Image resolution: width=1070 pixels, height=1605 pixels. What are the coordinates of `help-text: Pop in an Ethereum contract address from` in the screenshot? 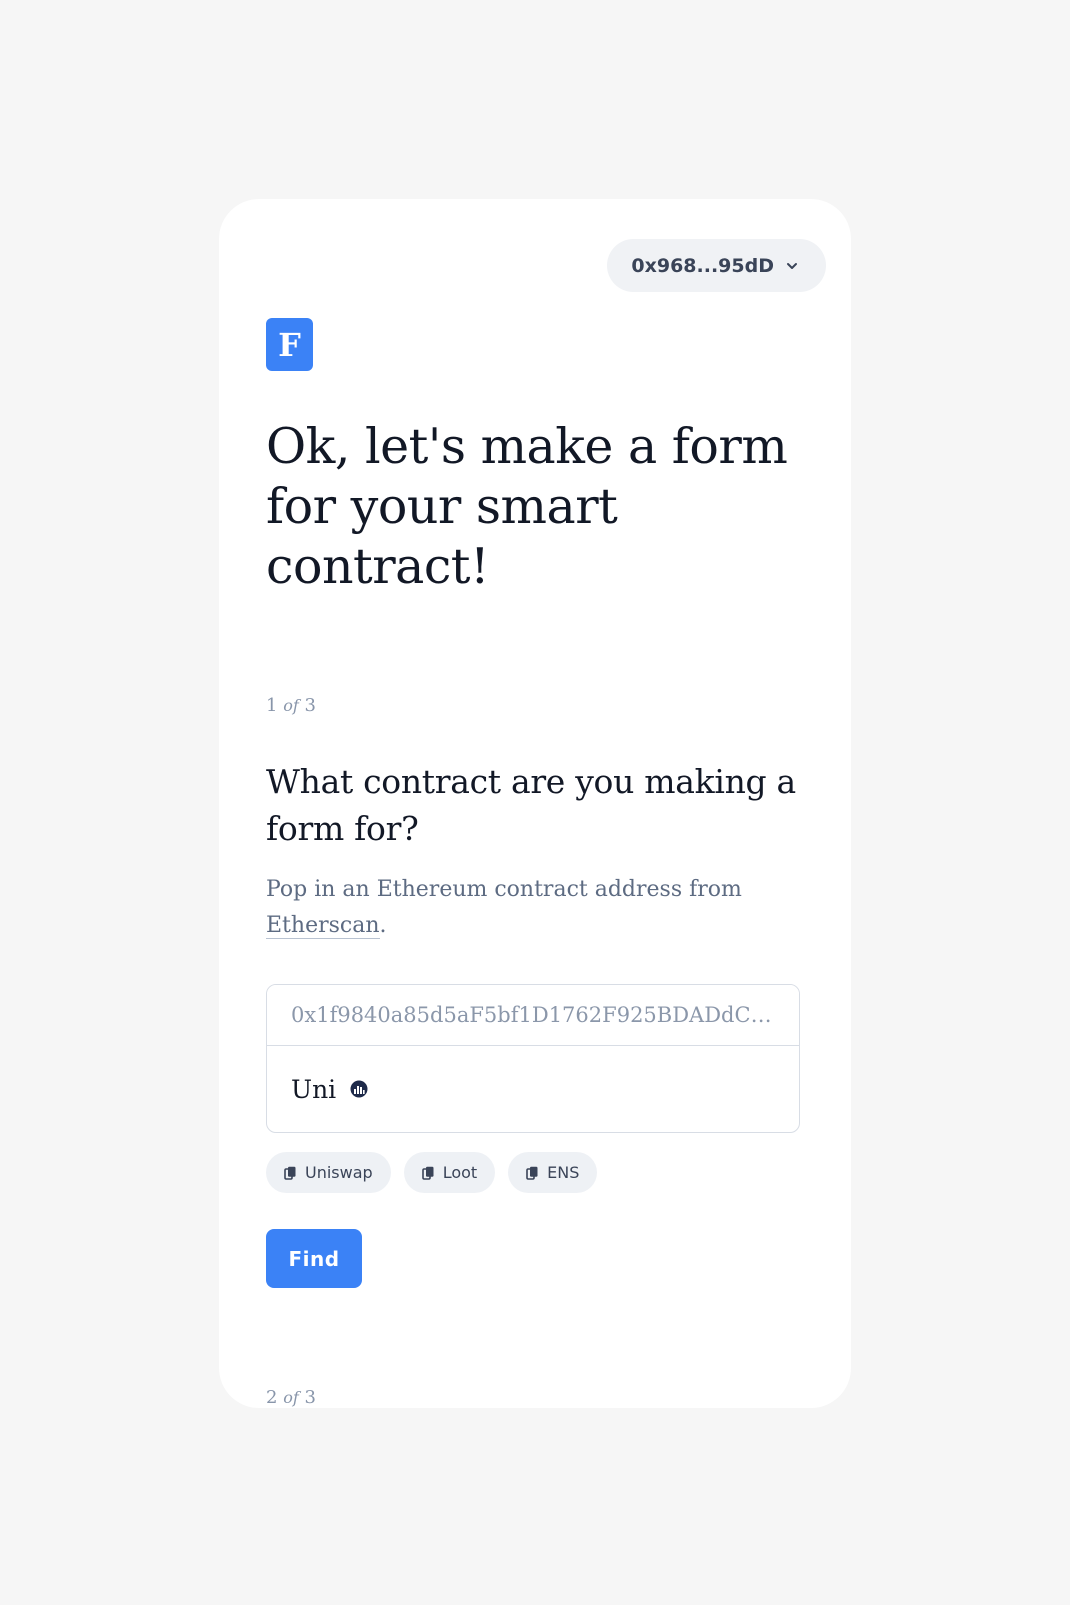 It's located at (504, 889).